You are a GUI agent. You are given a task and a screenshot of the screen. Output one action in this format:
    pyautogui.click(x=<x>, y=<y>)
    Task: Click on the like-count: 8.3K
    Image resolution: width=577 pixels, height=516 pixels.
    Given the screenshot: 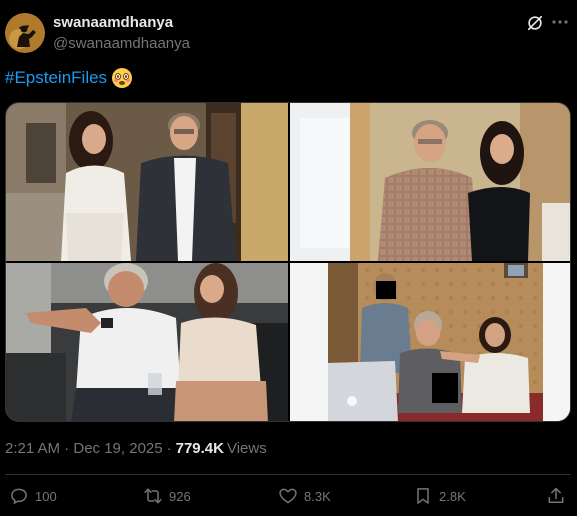 What is the action you would take?
    pyautogui.click(x=317, y=496)
    